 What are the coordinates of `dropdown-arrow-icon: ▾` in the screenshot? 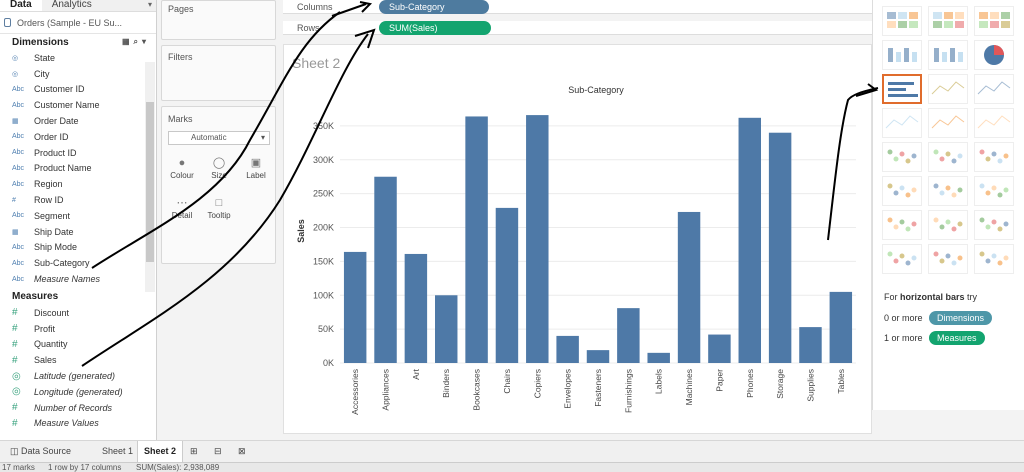 It's located at (150, 5).